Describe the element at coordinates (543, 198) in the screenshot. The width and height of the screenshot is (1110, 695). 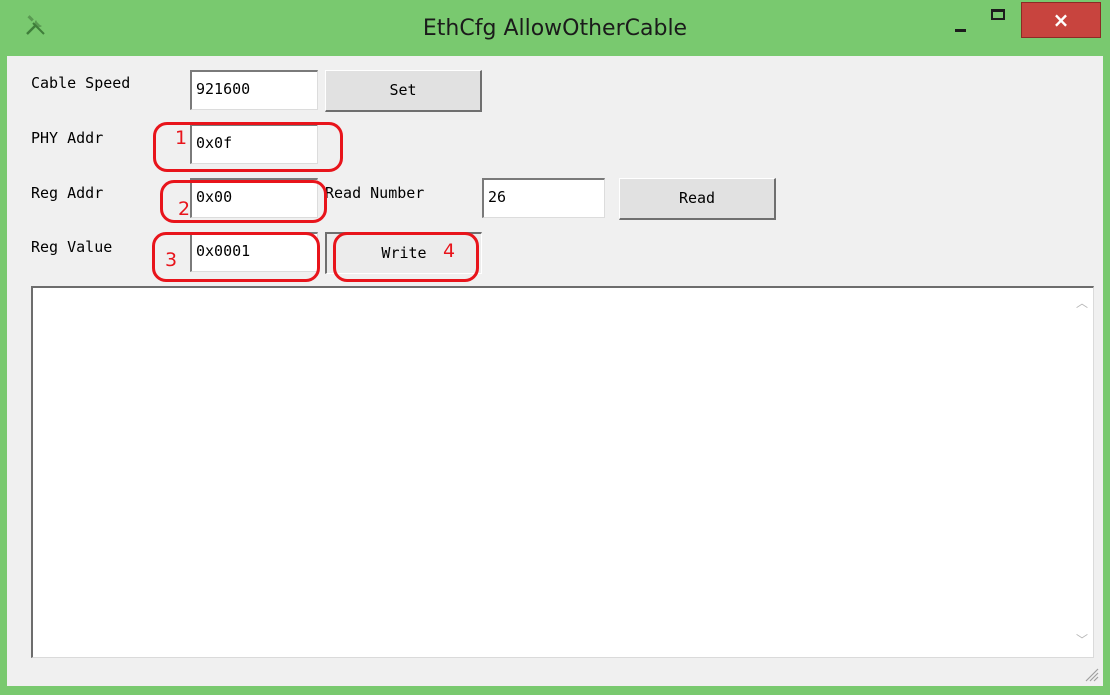
I see `read-number-field: 26` at that location.